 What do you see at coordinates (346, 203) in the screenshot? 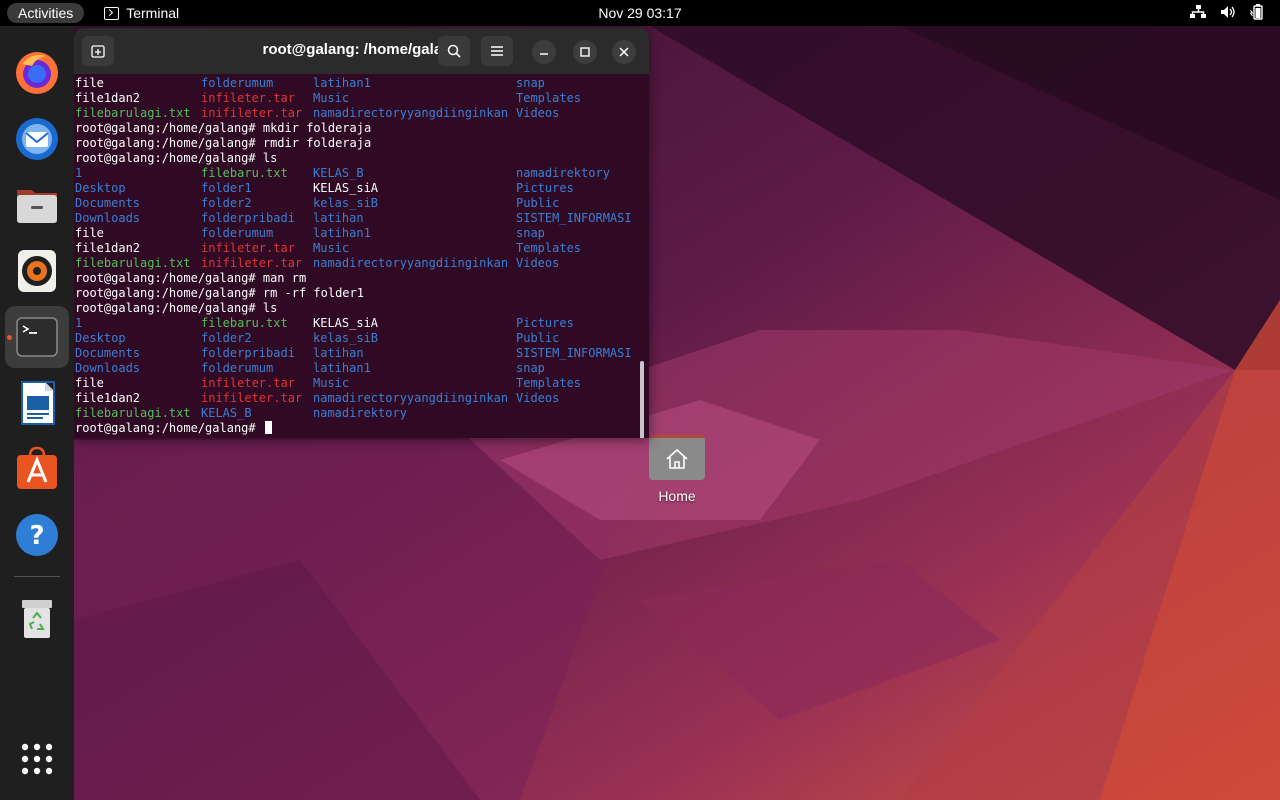
I see `ls-entry: kelas_siB` at bounding box center [346, 203].